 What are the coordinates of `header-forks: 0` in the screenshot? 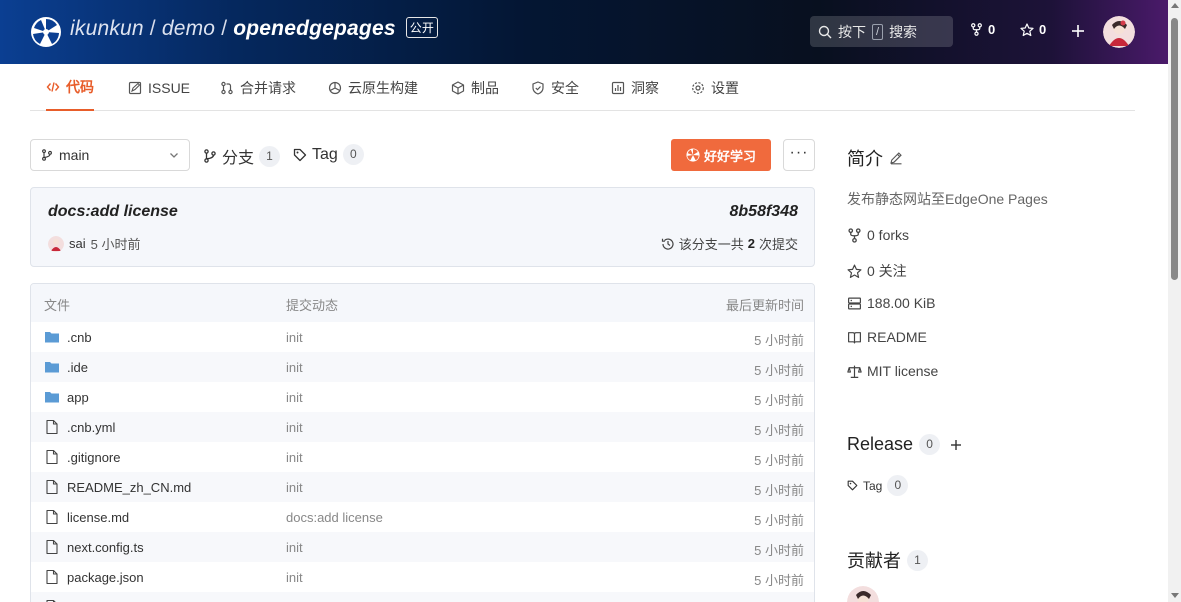 It's located at (982, 29).